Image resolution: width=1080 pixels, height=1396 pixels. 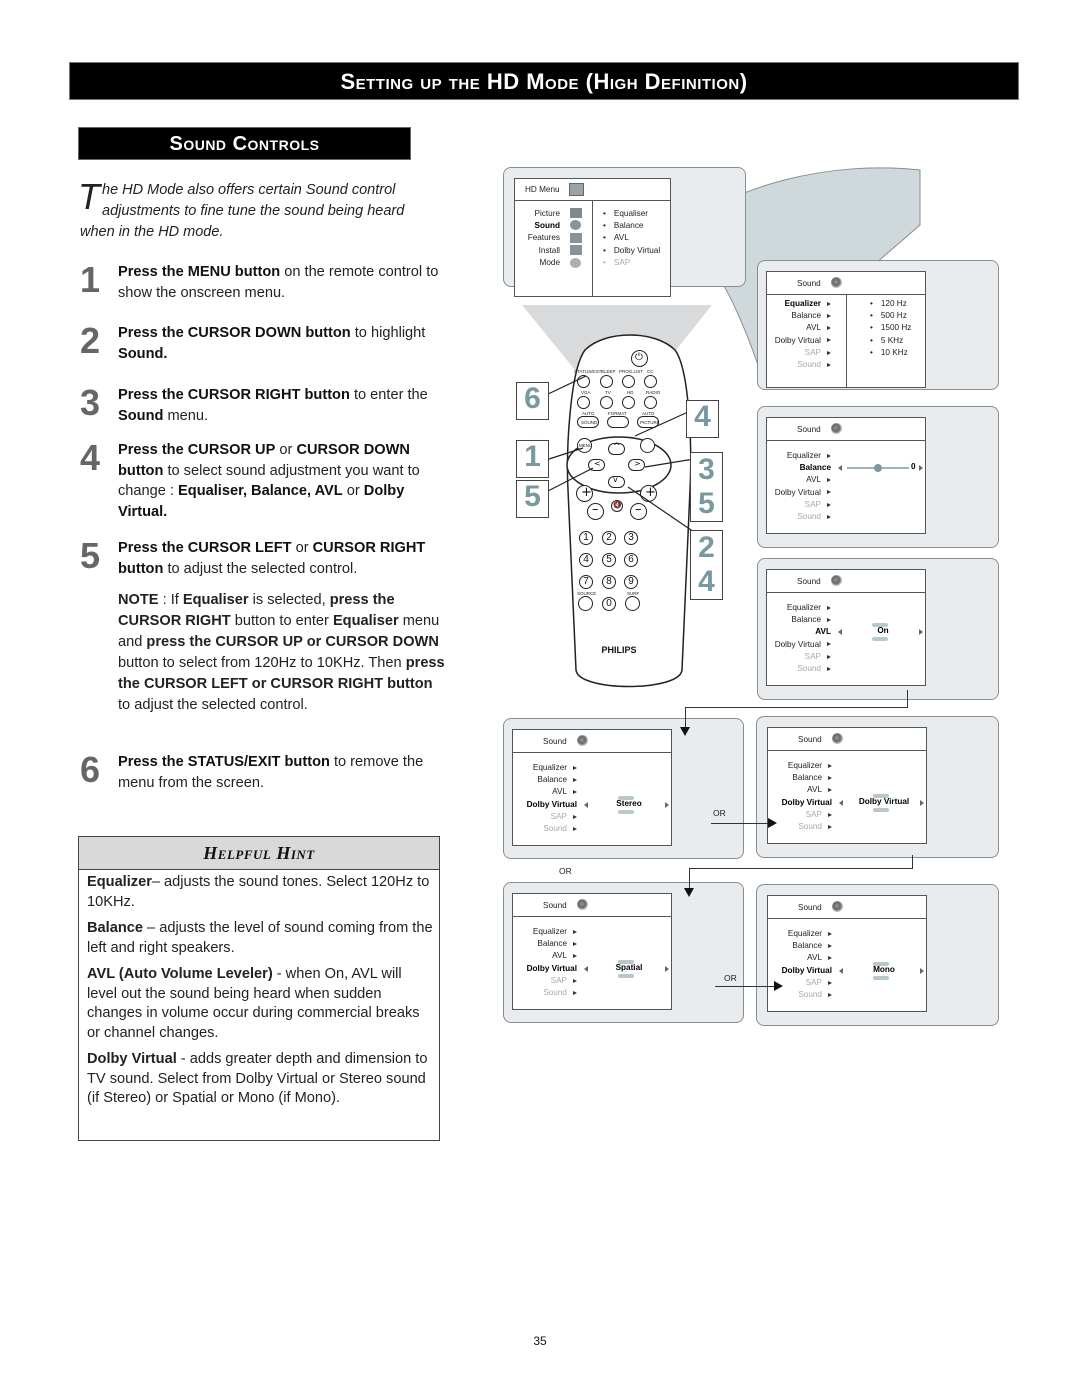 I want to click on power-button: ⏻, so click(x=639, y=358).